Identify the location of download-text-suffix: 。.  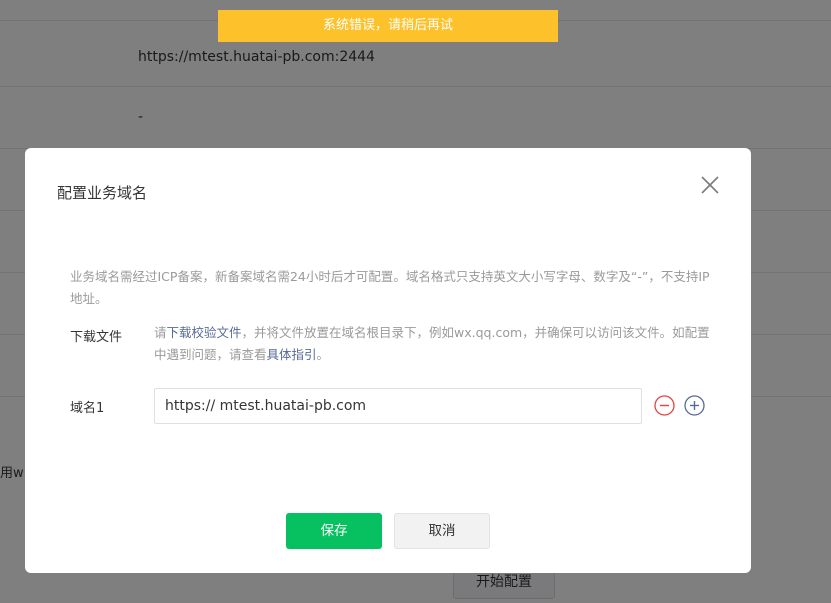
(323, 354).